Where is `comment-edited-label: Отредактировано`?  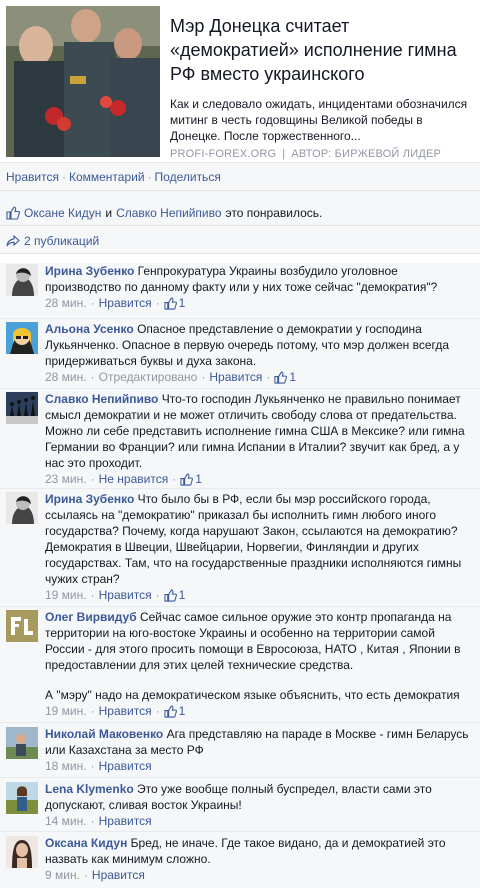
comment-edited-label: Отредактировано is located at coordinates (148, 377).